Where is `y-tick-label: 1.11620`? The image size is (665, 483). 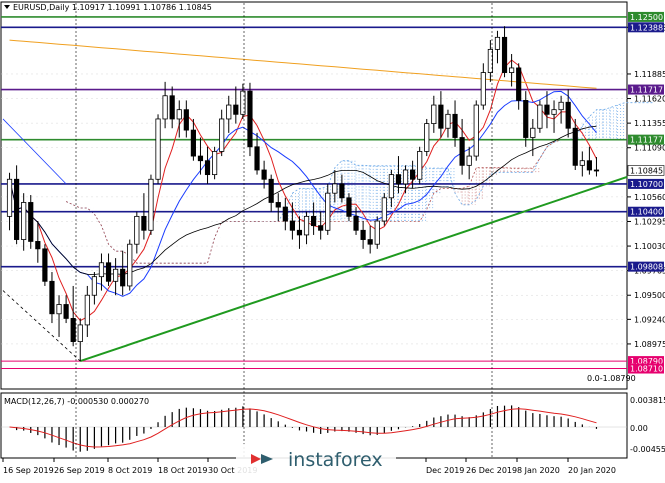 y-tick-label: 1.11620 is located at coordinates (649, 99).